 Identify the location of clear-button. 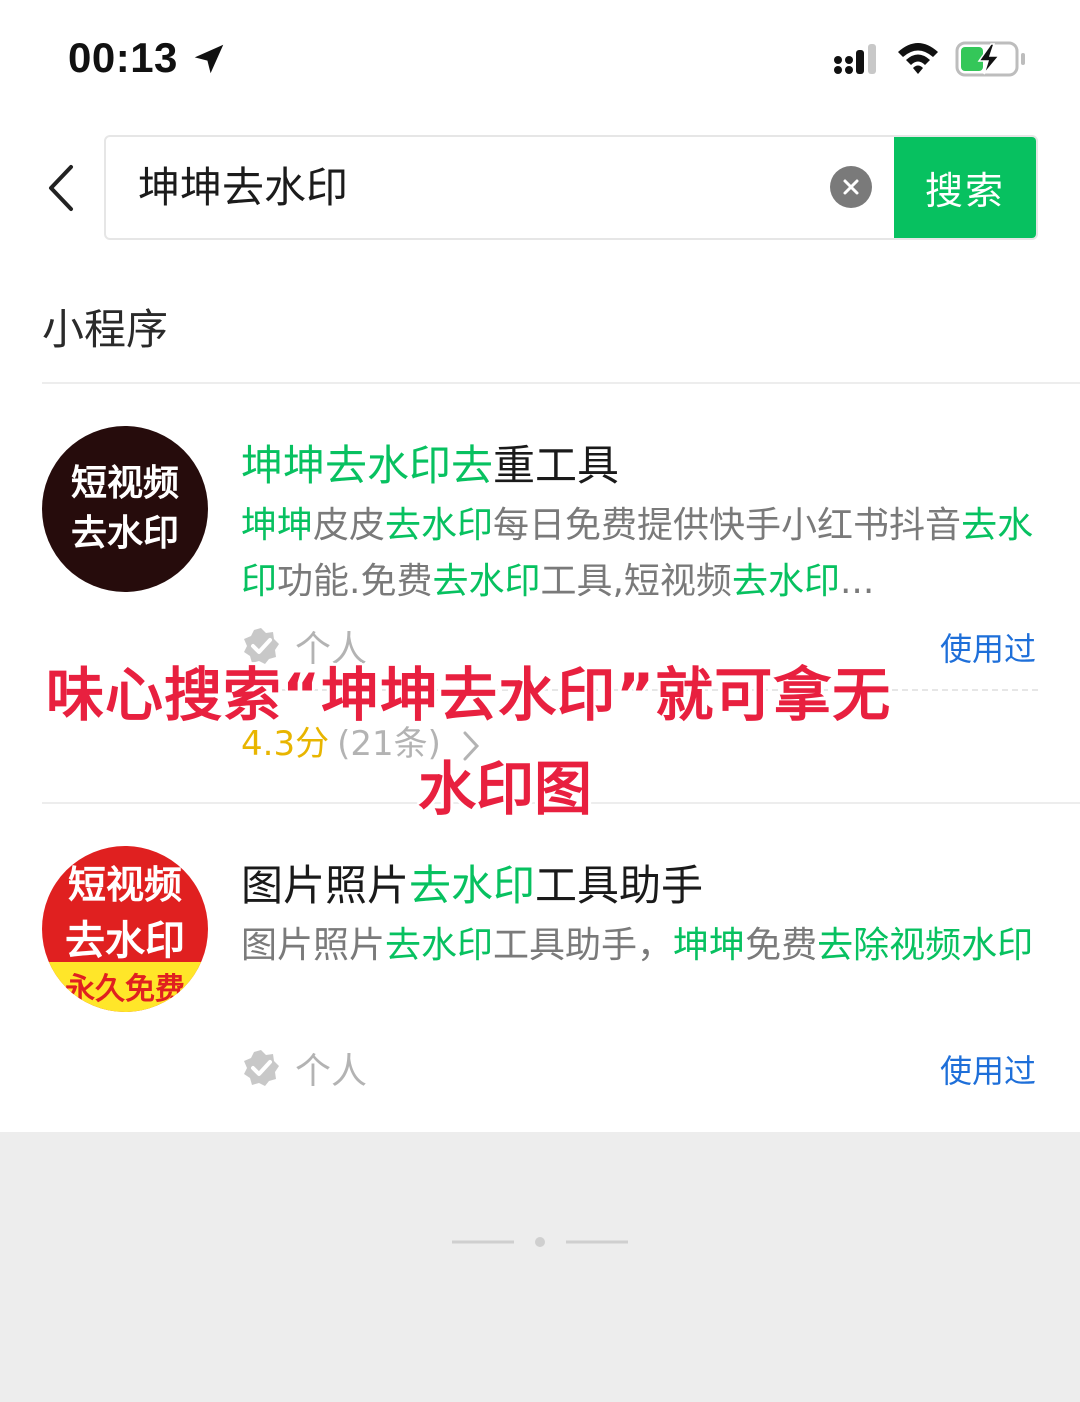
(851, 187).